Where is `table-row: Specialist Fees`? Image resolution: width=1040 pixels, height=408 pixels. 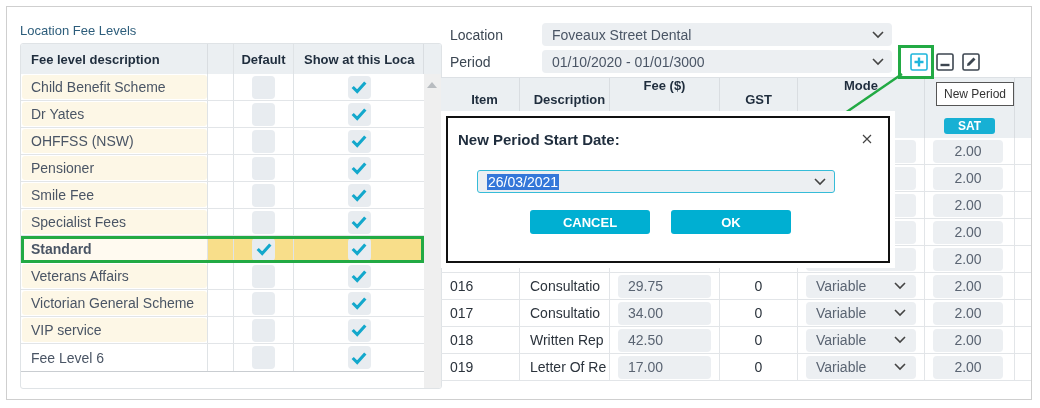
table-row: Specialist Fees is located at coordinates (222, 222).